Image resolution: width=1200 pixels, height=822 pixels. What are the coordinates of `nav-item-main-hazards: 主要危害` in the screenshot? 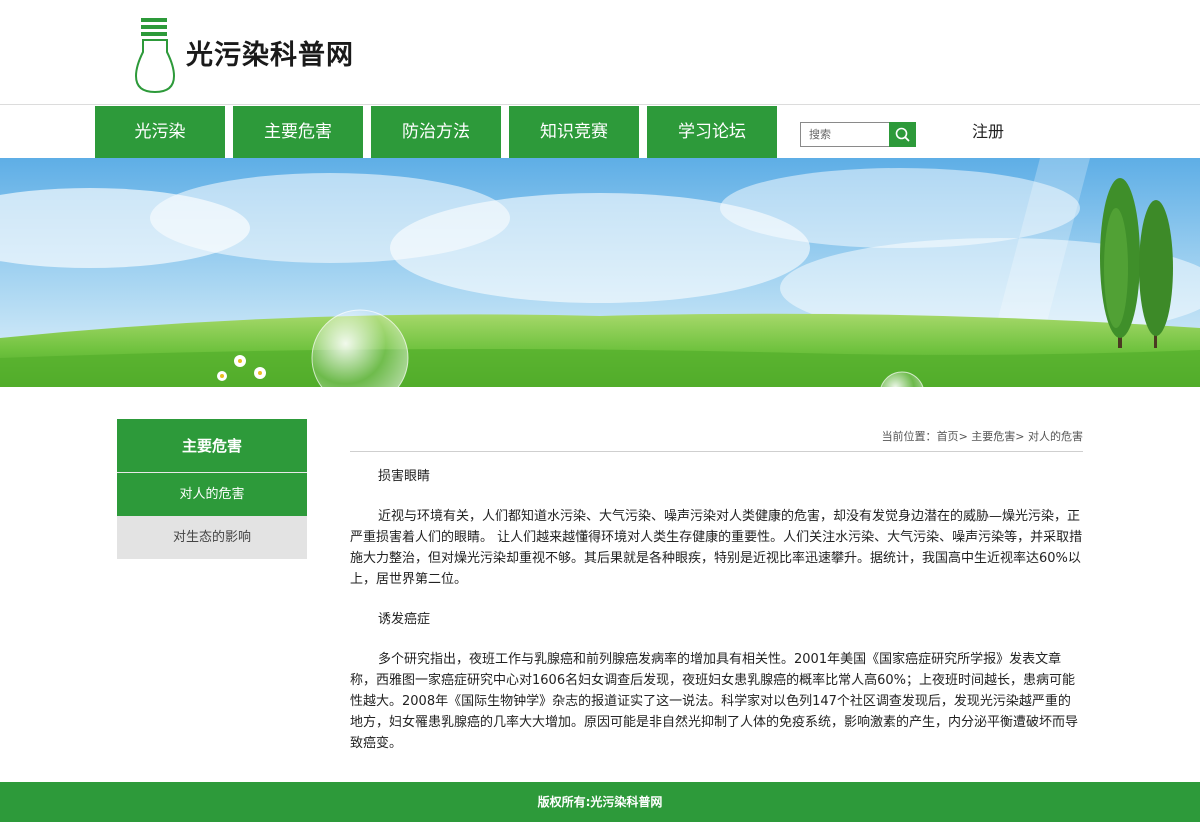 It's located at (298, 132).